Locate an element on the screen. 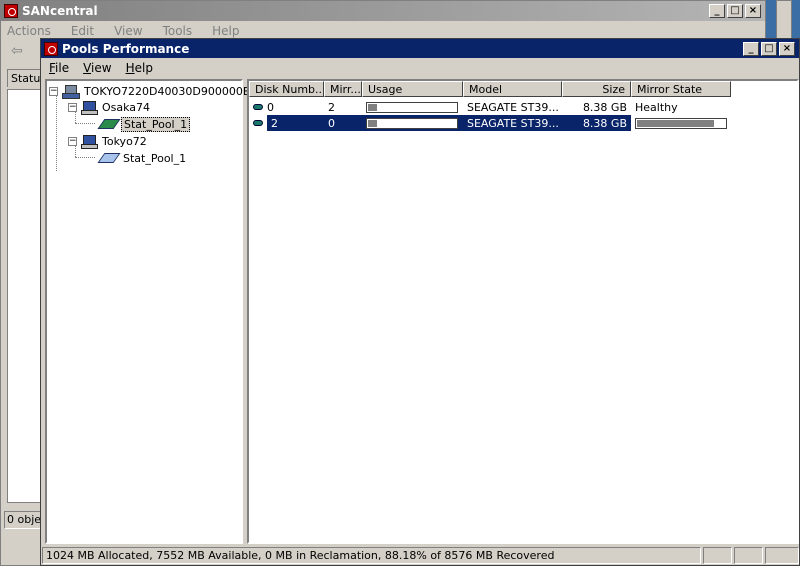 The height and width of the screenshot is (566, 800). pools-titlebar: Pools Performance _ □ × is located at coordinates (420, 48).